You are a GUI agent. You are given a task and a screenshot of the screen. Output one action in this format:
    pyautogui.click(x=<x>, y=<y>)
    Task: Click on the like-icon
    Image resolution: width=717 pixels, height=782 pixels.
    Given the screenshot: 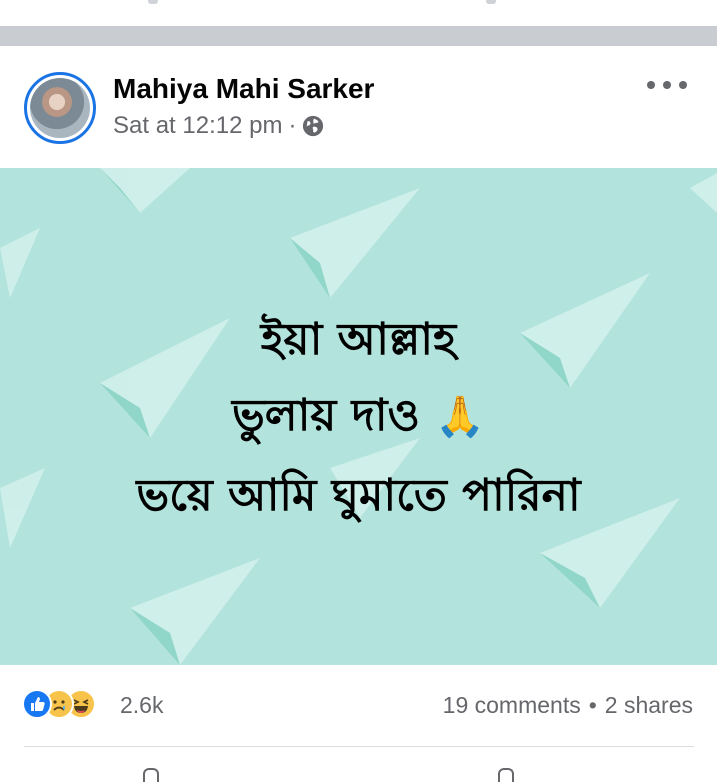 What is the action you would take?
    pyautogui.click(x=37, y=704)
    